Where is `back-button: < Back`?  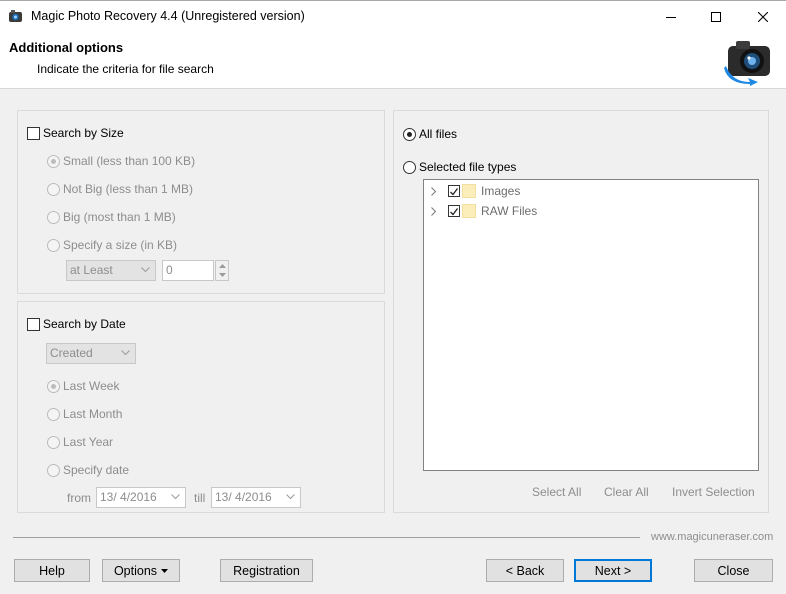
back-button: < Back is located at coordinates (525, 570).